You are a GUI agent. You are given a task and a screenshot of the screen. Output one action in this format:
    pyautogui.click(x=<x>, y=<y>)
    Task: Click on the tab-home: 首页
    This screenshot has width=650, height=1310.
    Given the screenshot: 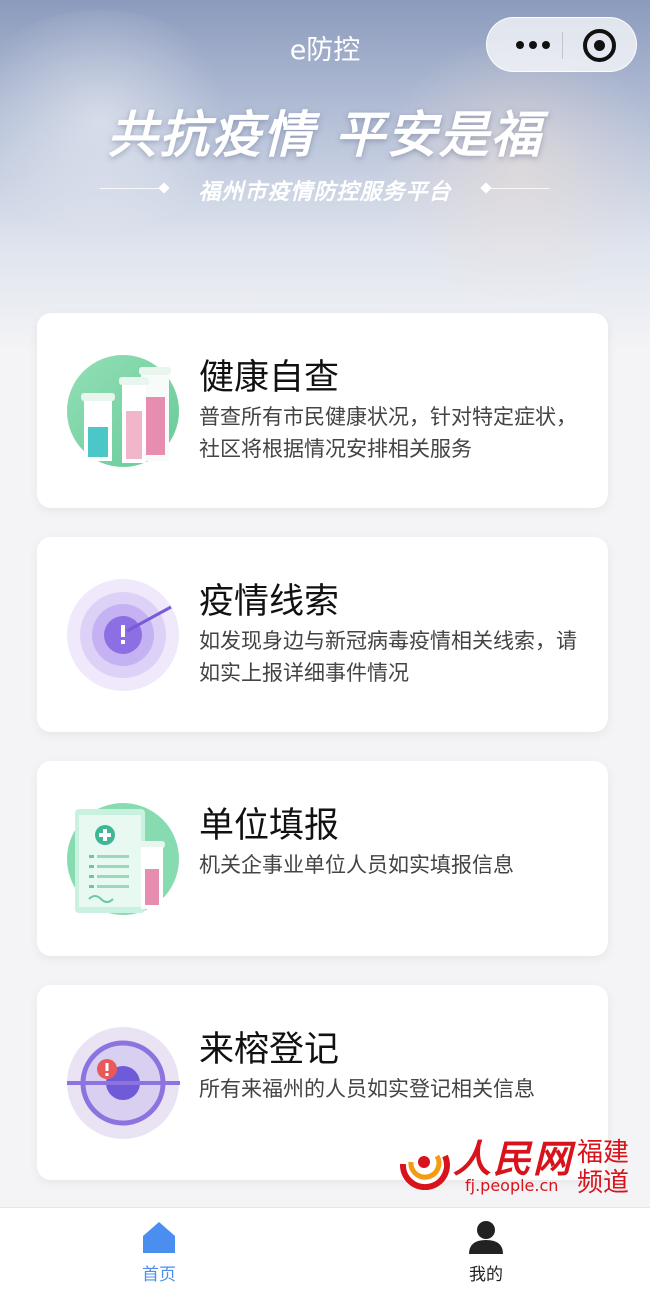 What is the action you would take?
    pyautogui.click(x=159, y=1259)
    